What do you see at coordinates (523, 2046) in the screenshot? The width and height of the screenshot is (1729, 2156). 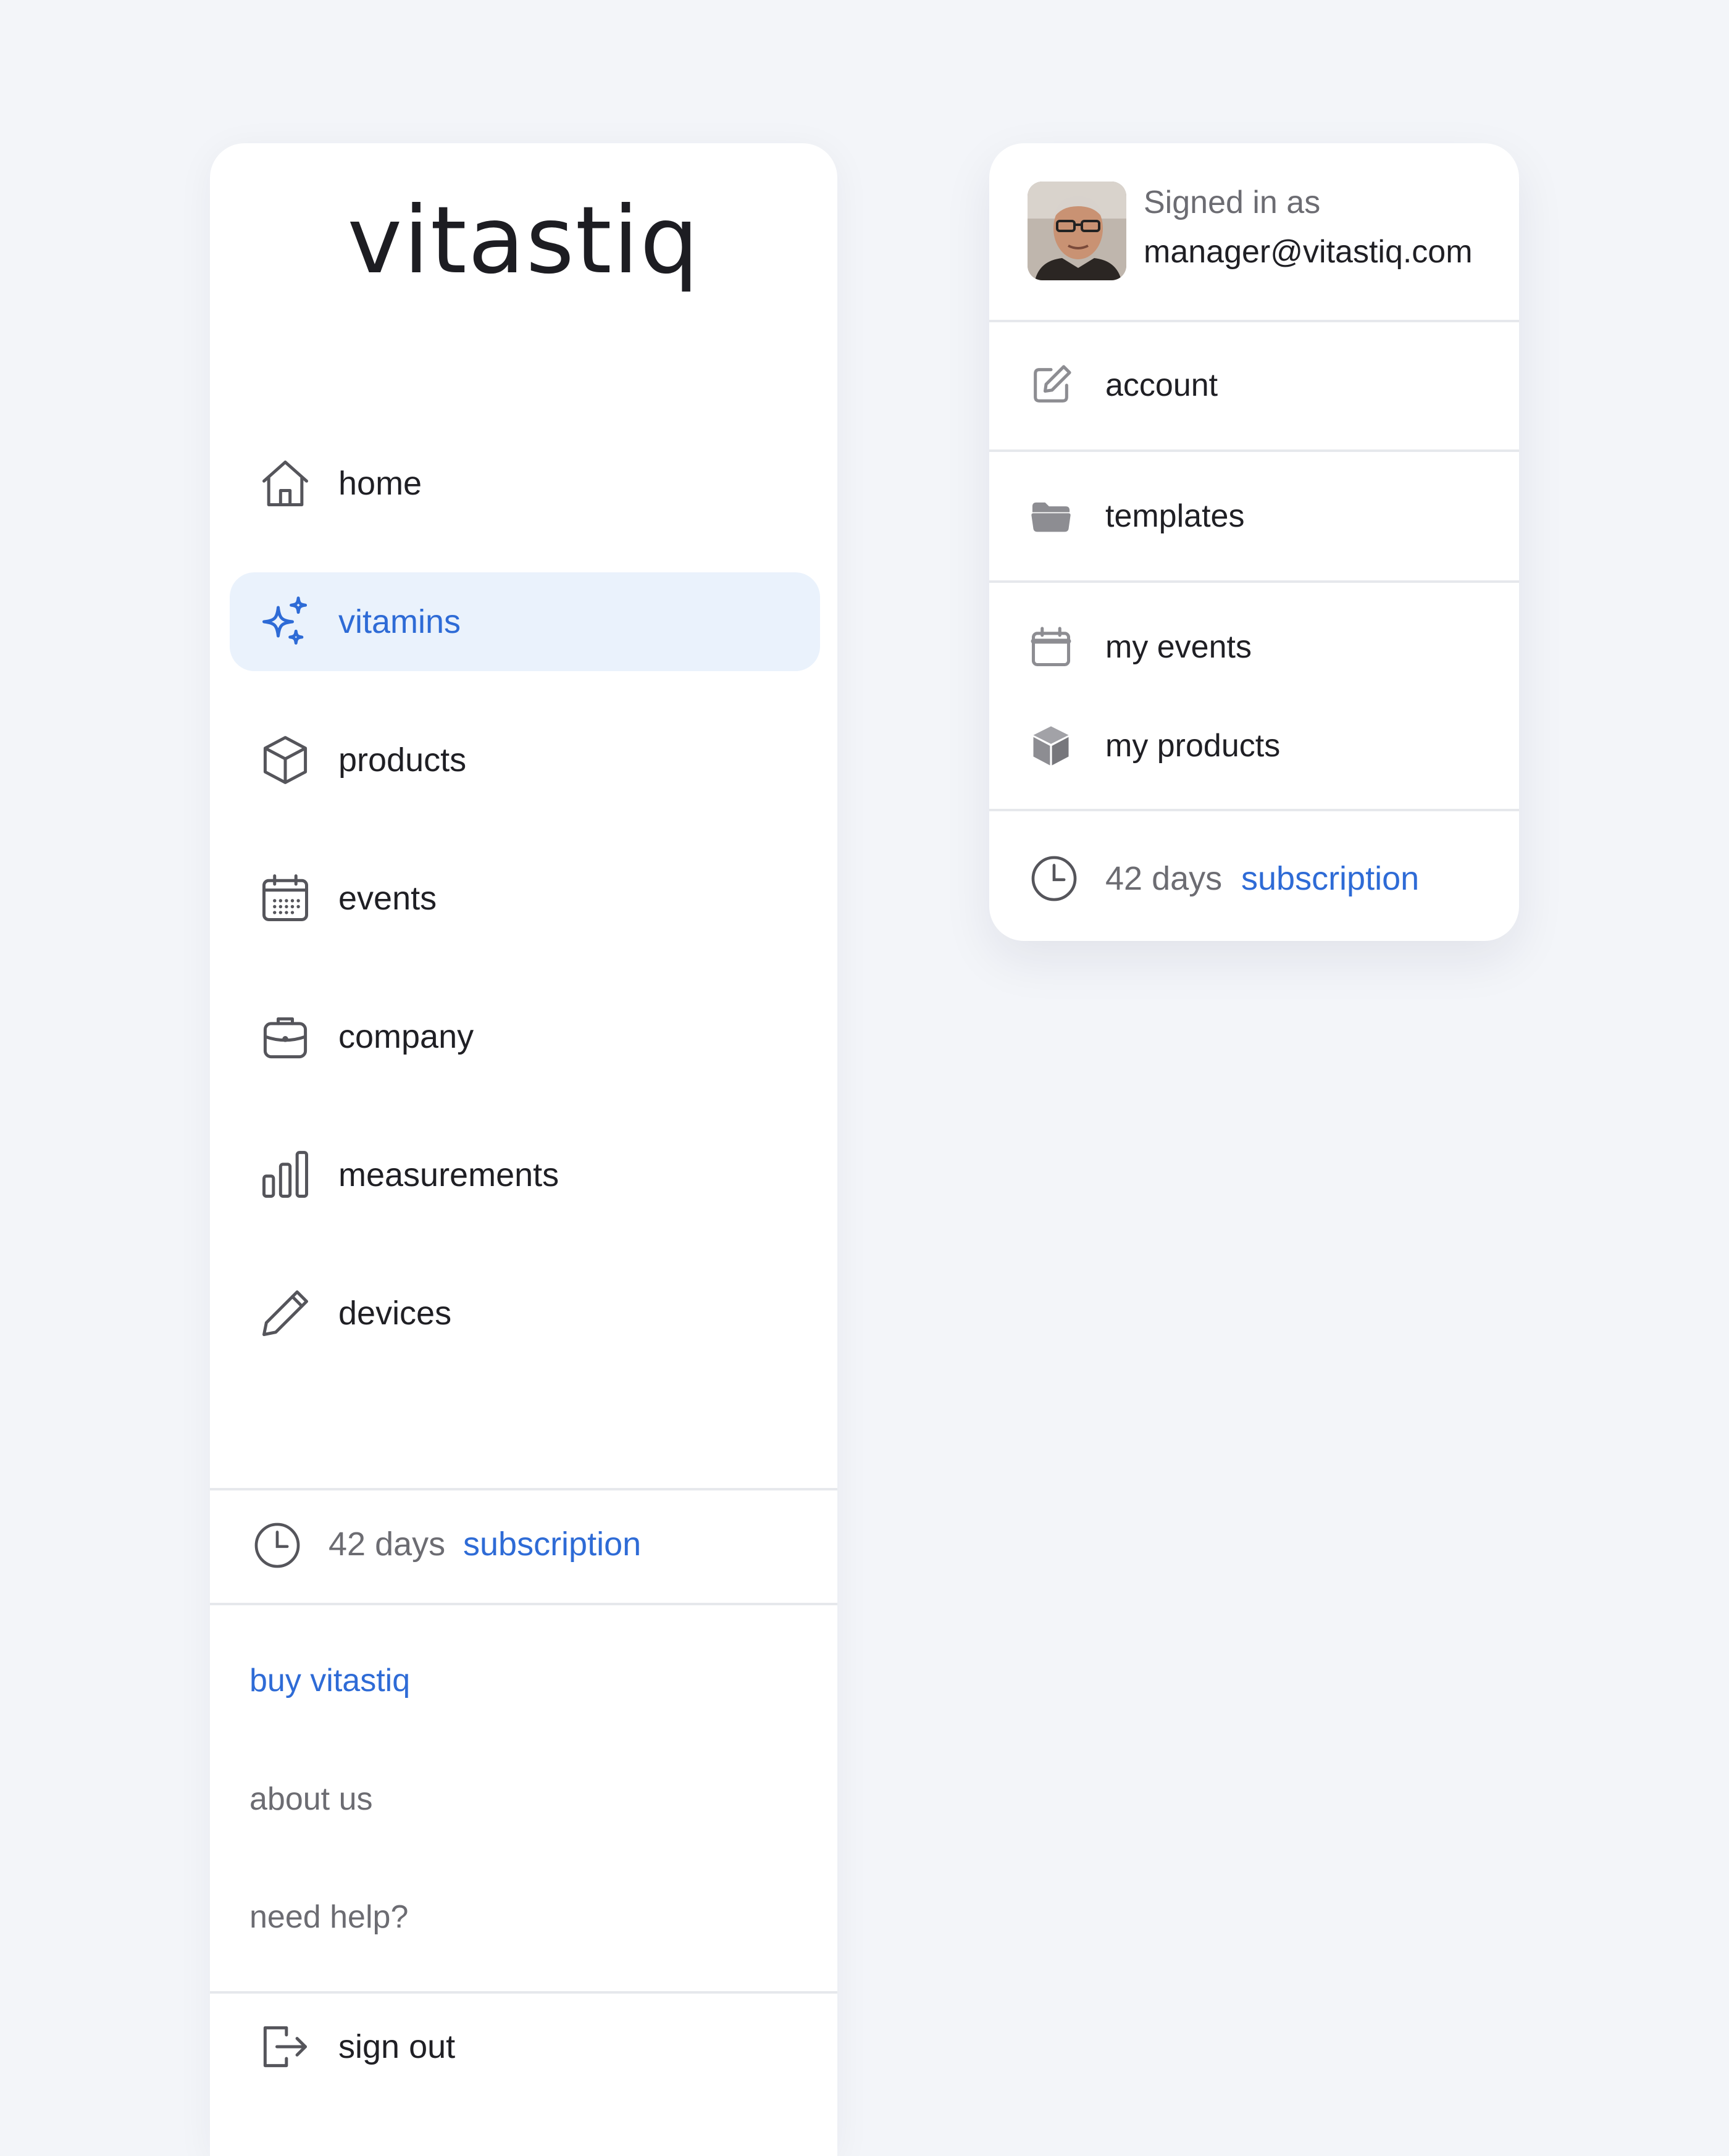 I see `sign-out-button: sign out` at bounding box center [523, 2046].